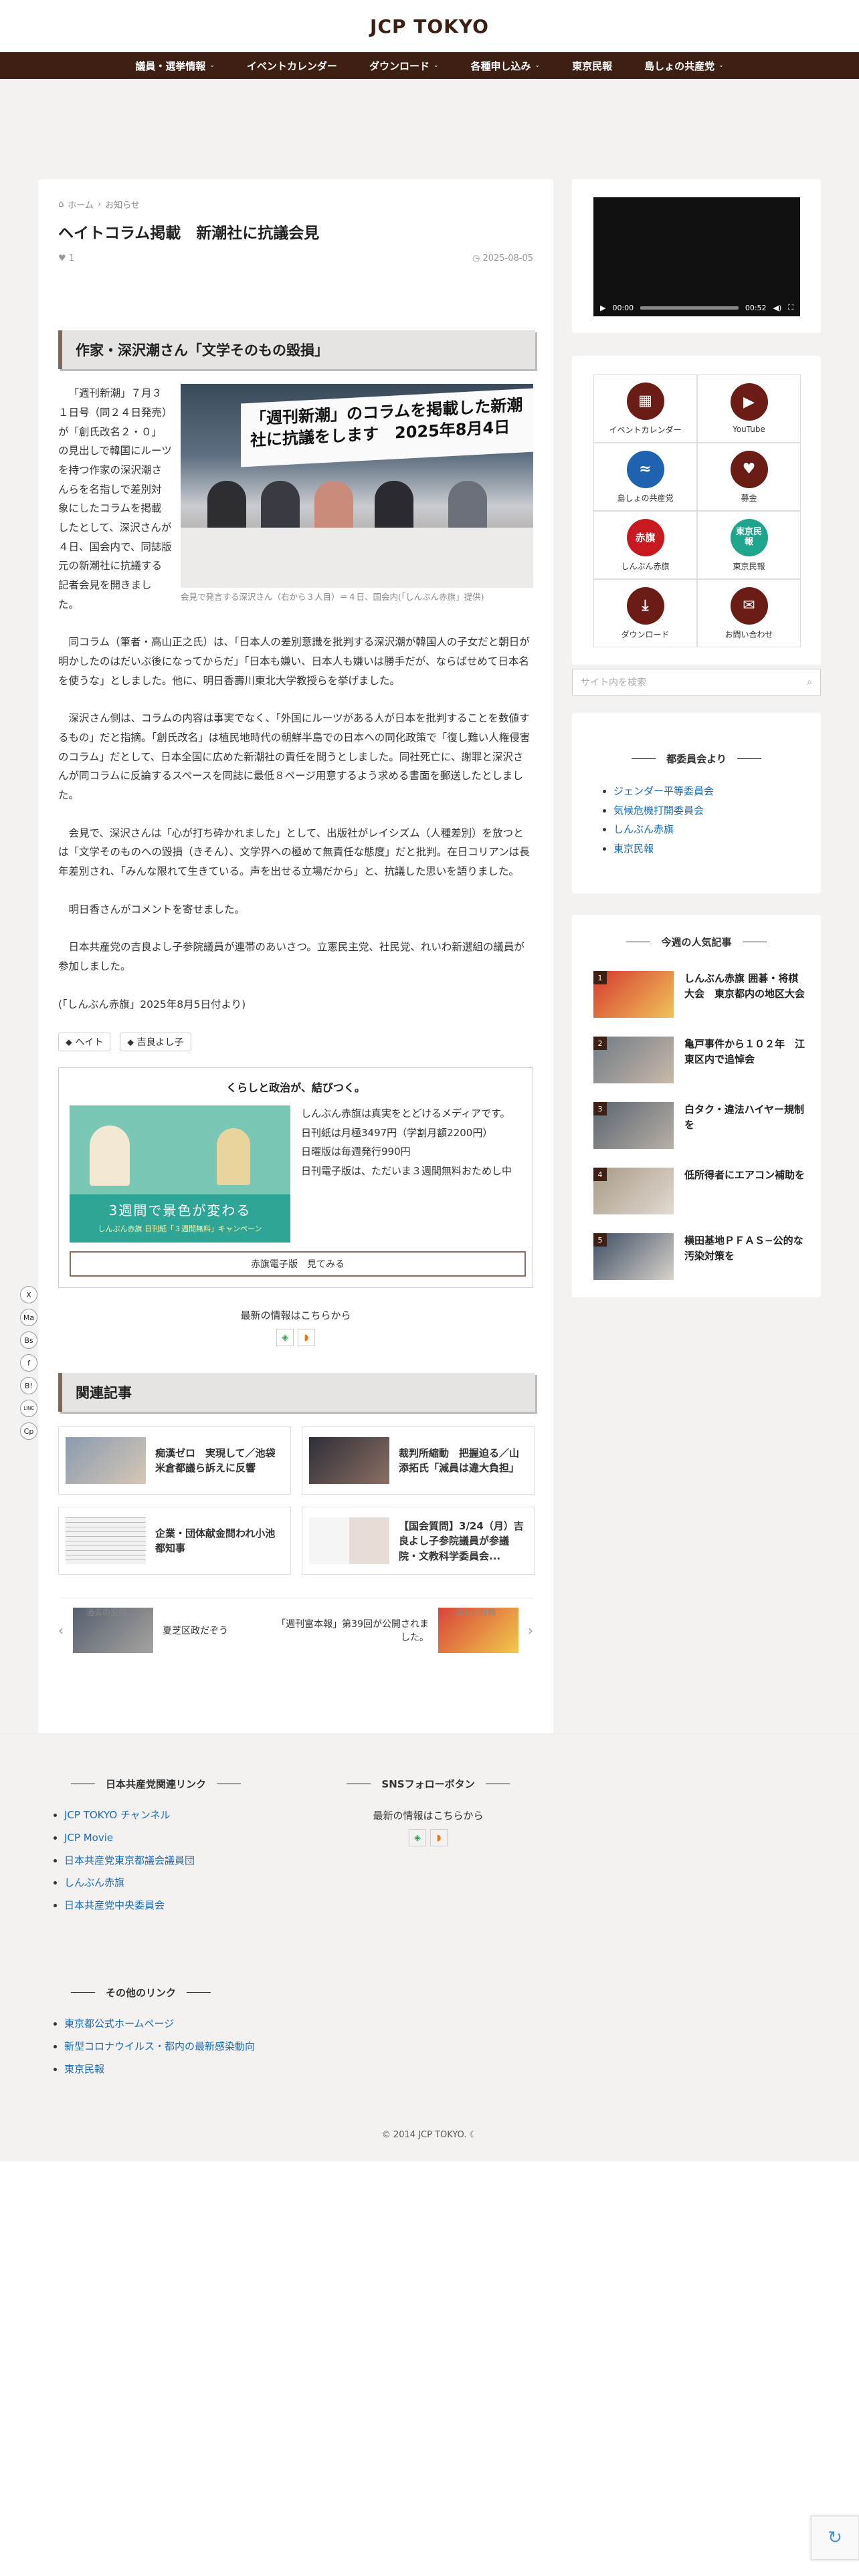 The image size is (859, 2576). I want to click on footer-link: 日本共産党東京都議会議員団, so click(129, 1860).